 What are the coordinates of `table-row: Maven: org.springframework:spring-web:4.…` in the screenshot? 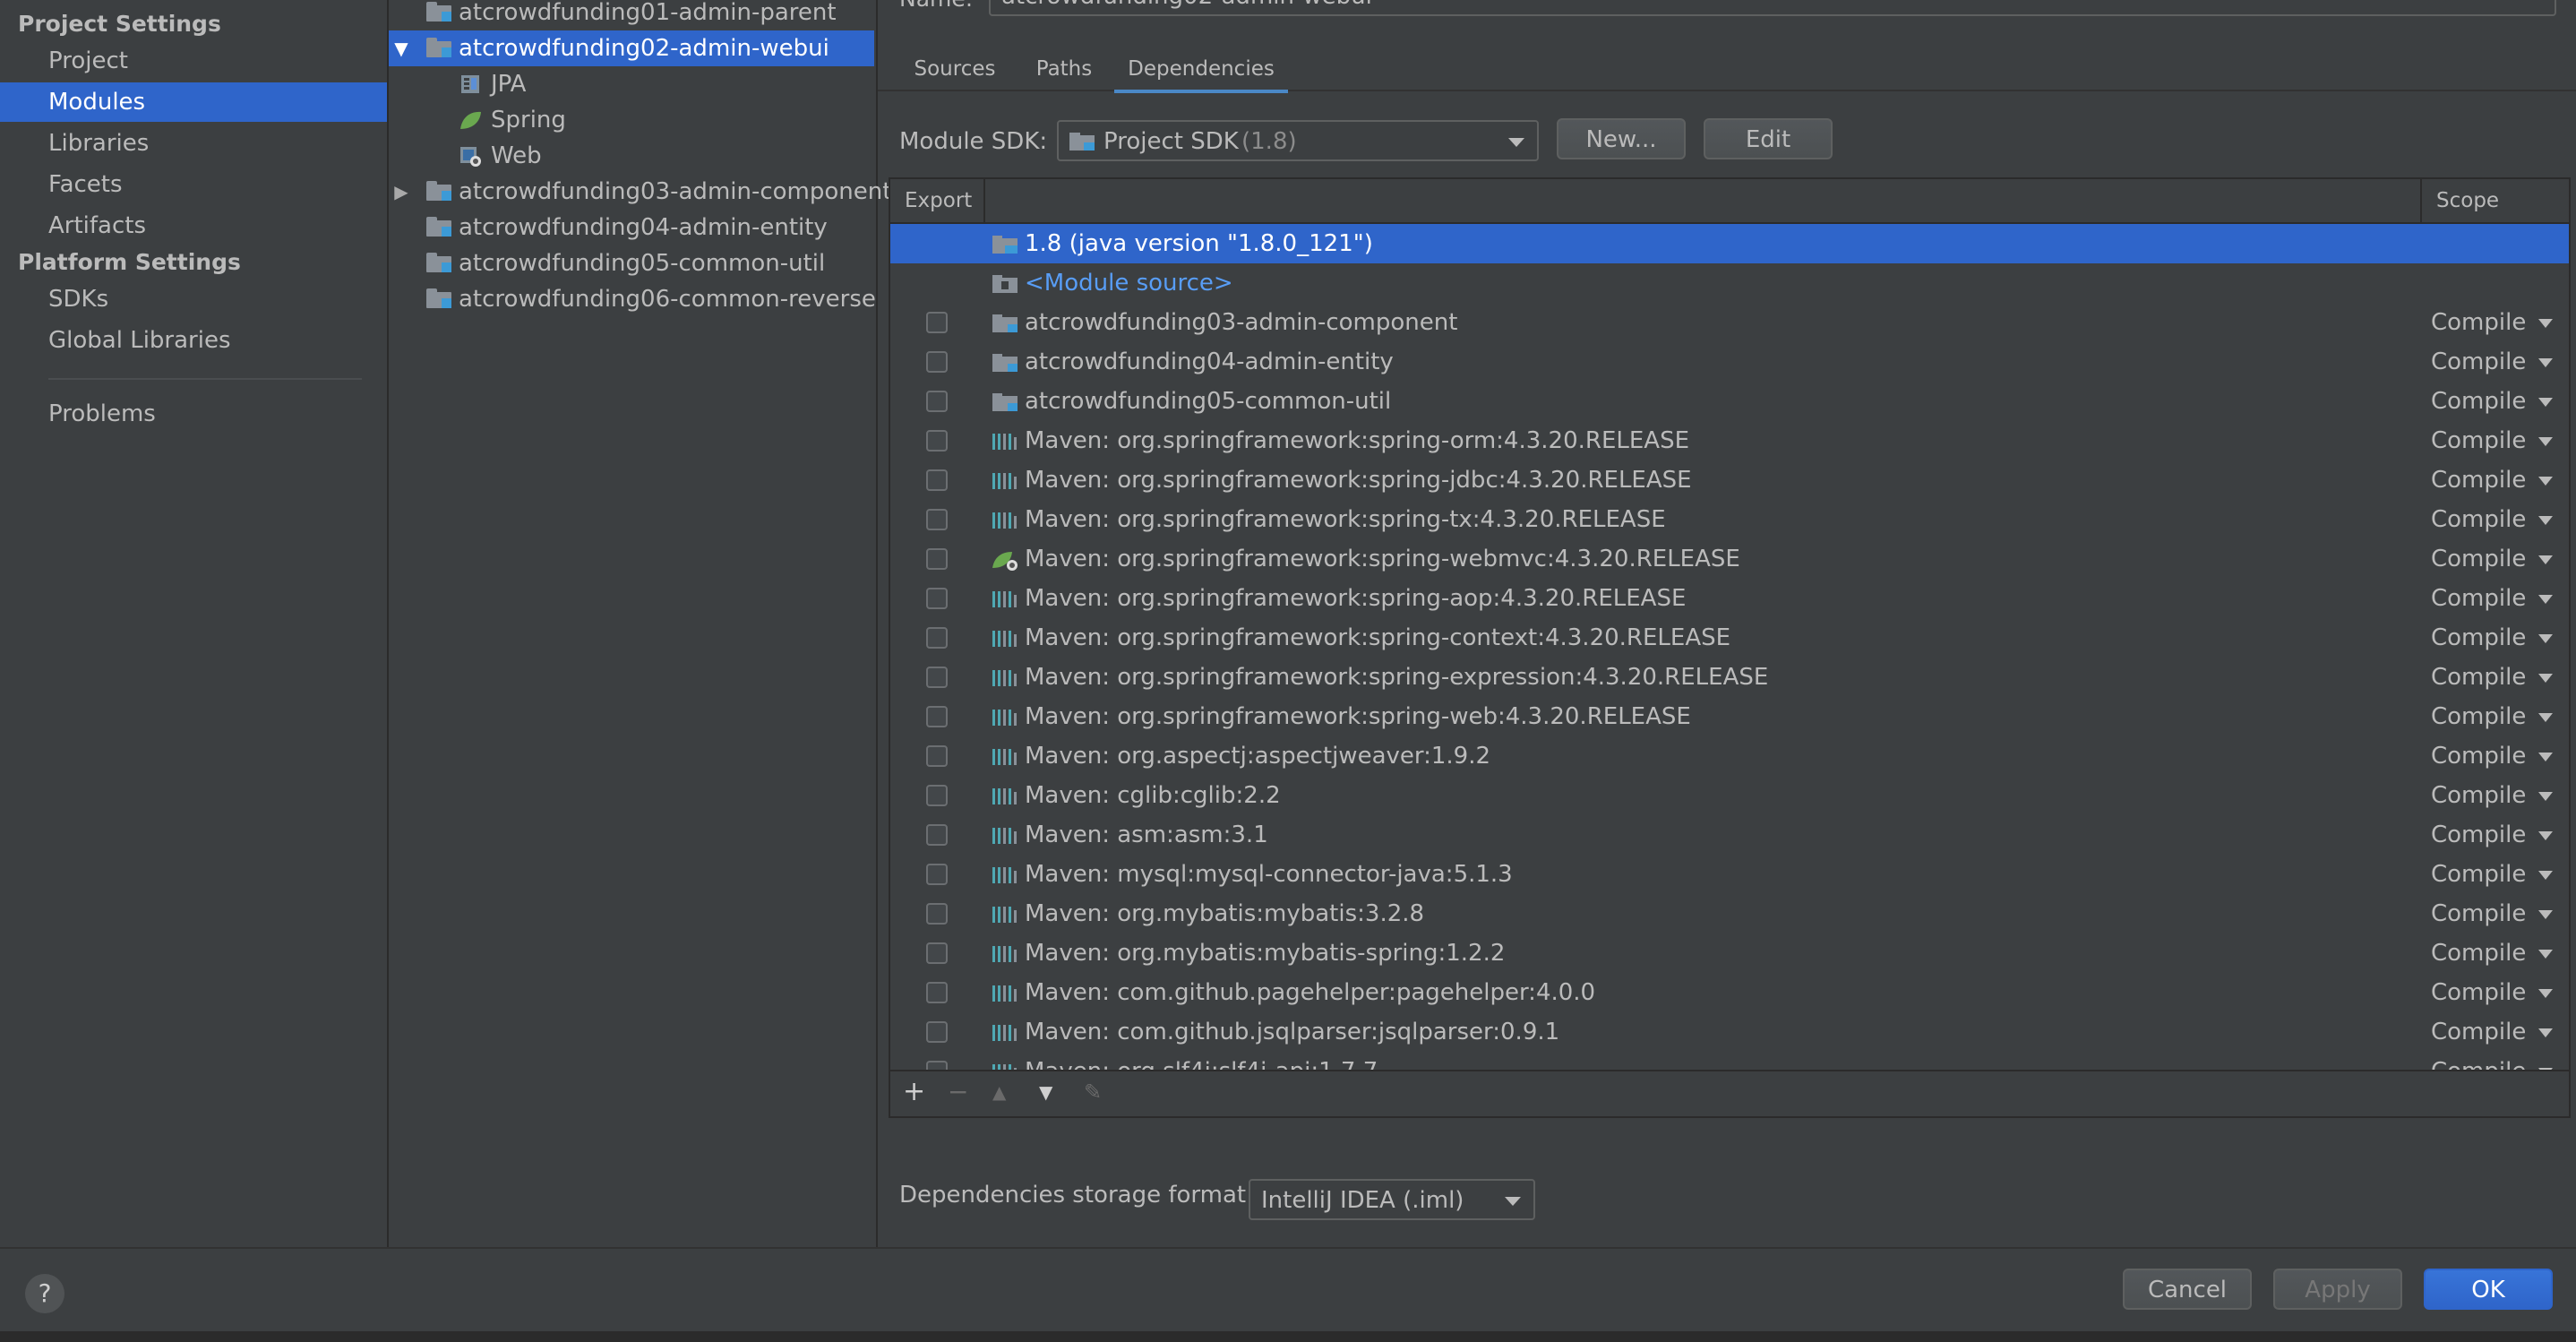 It's located at (1729, 716).